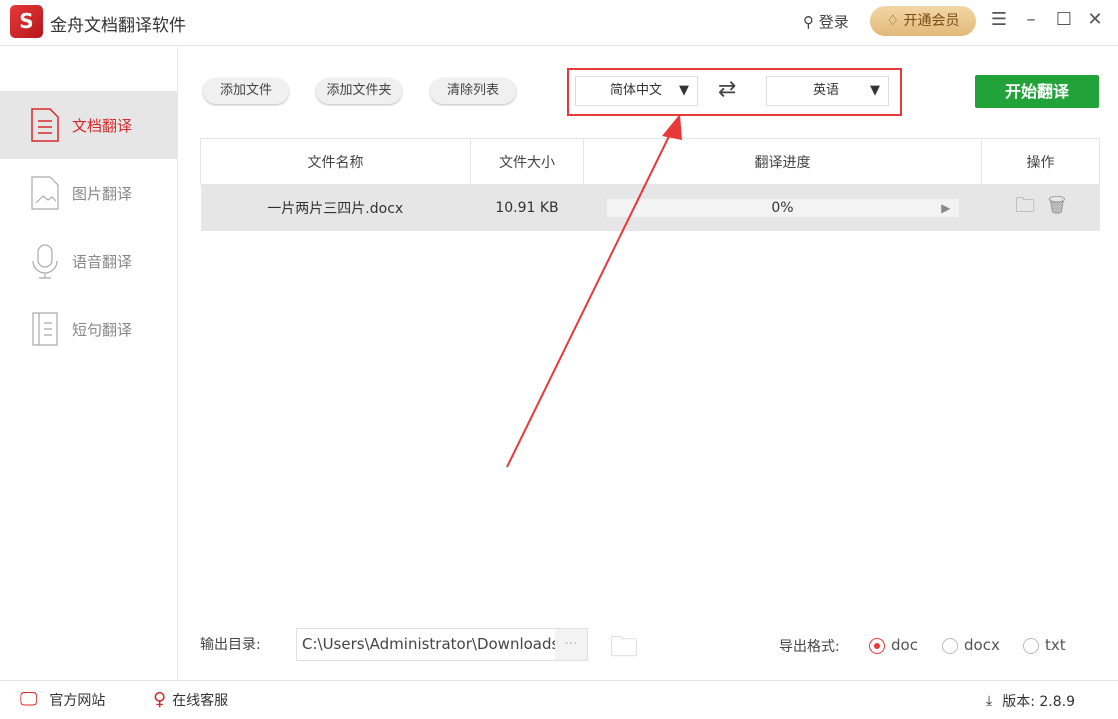 The width and height of the screenshot is (1118, 719). I want to click on support-icon: ♀, so click(160, 699).